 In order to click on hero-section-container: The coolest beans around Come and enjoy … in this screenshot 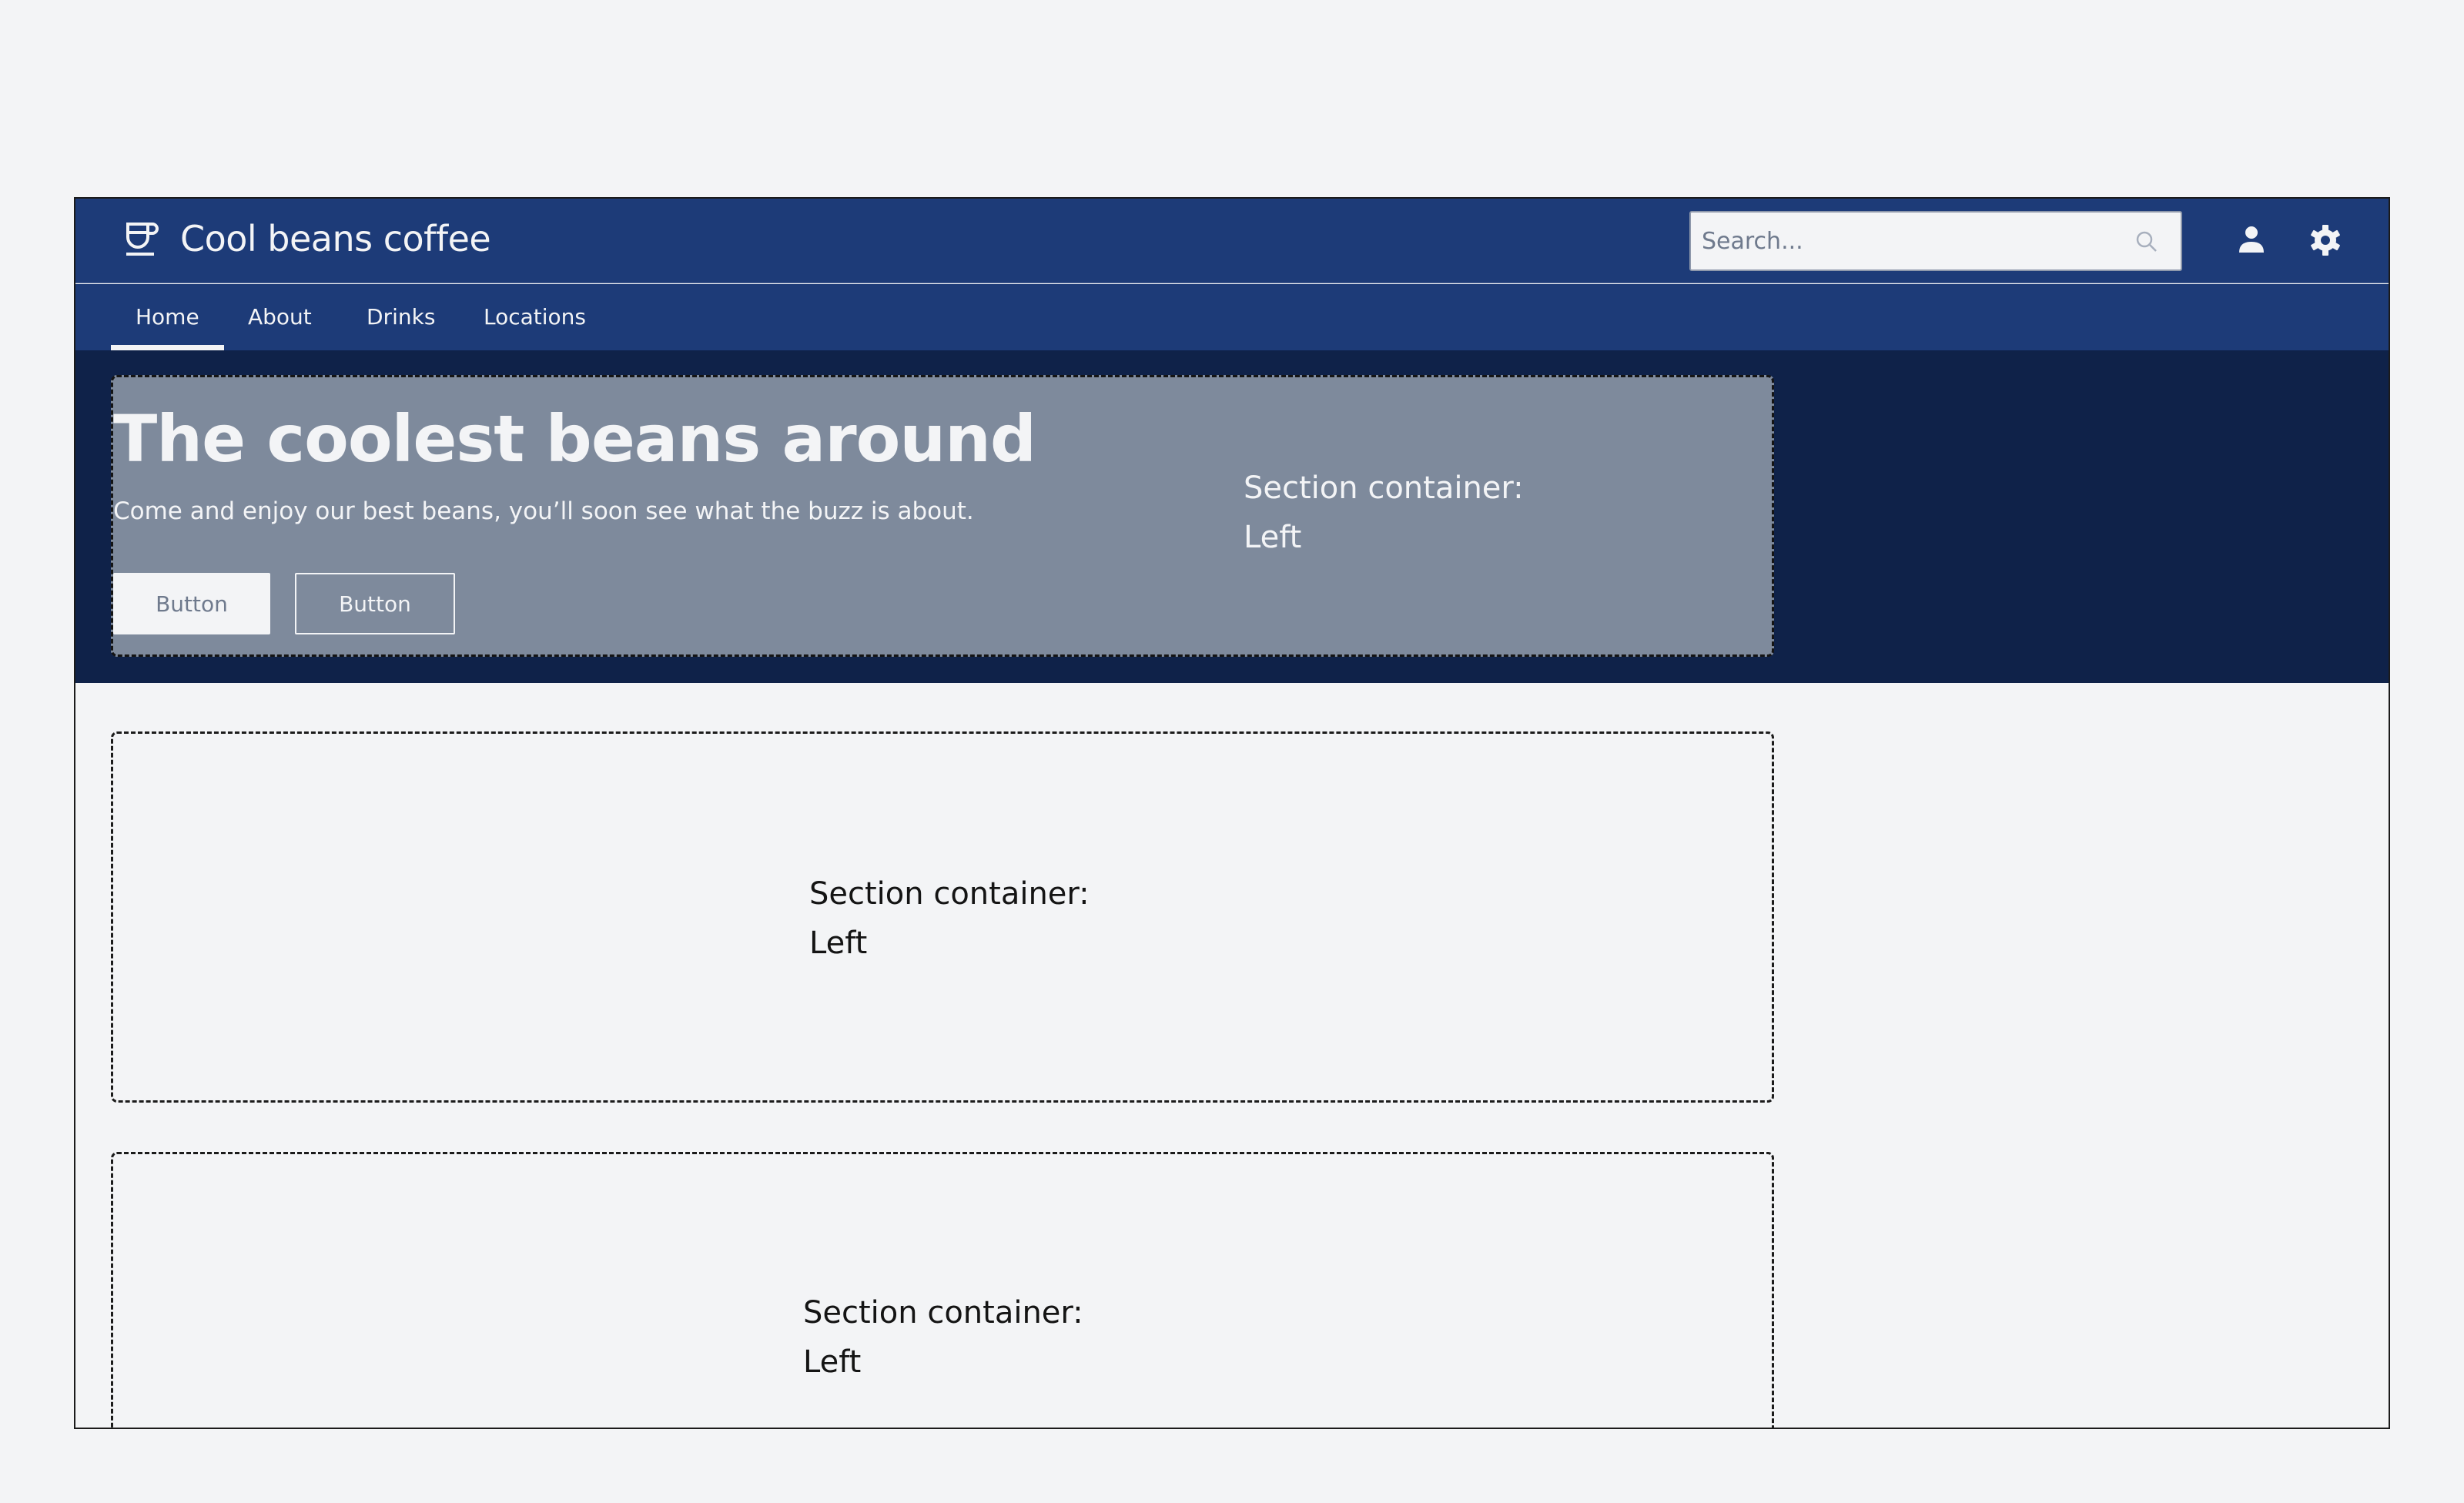, I will do `click(942, 516)`.